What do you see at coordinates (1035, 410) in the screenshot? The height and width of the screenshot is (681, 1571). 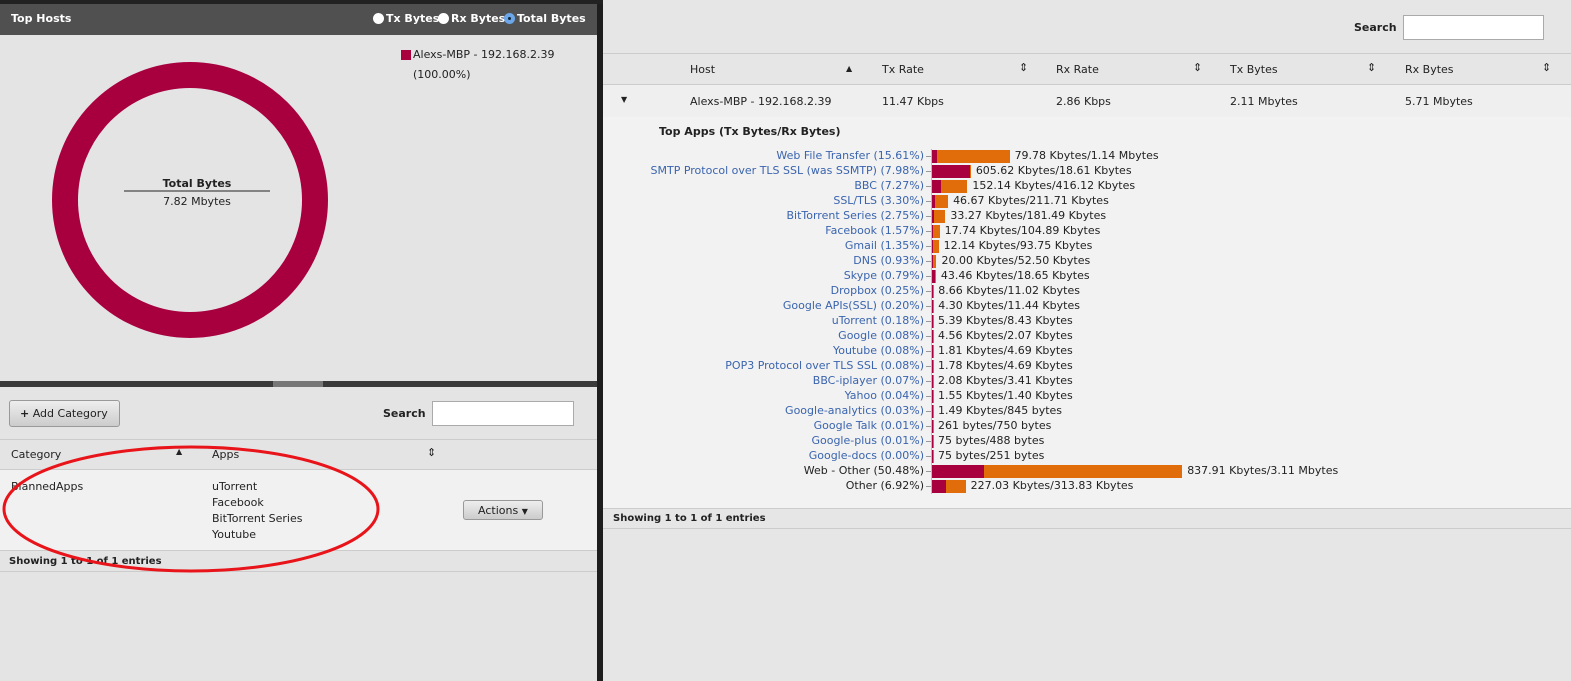 I see `rx-value: 845 bytes` at bounding box center [1035, 410].